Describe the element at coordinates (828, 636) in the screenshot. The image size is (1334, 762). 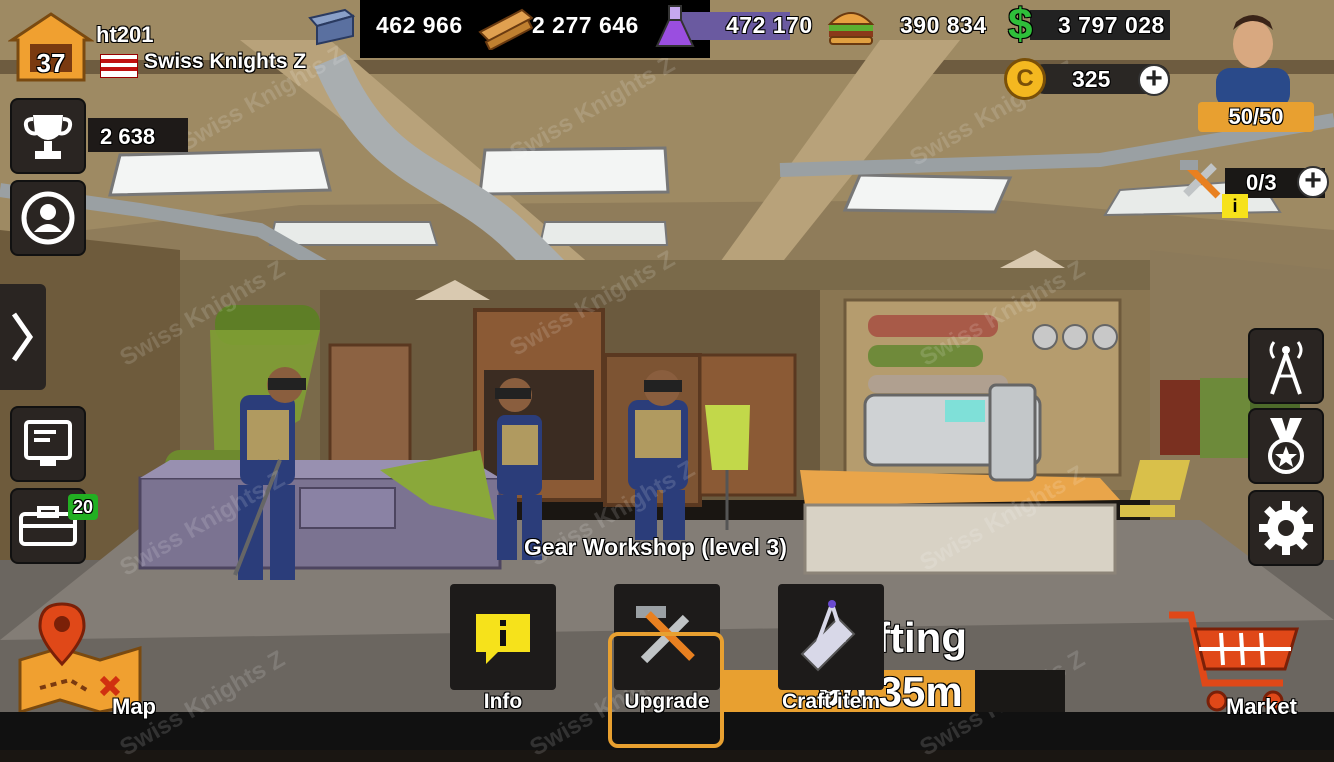
I see `compass-ruler-icon` at that location.